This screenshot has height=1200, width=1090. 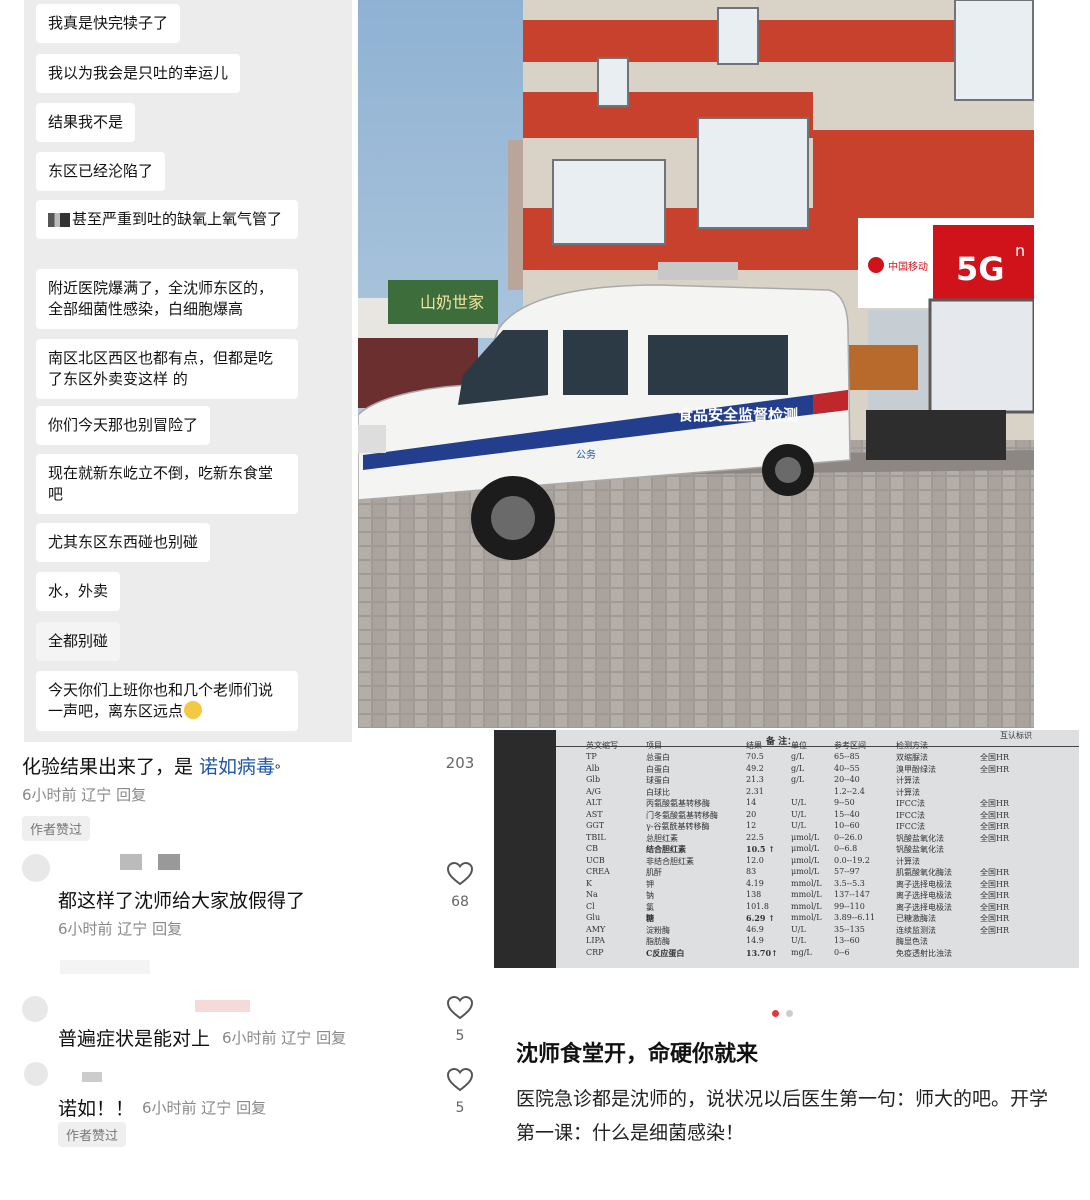 I want to click on report-cell: TBIL, so click(x=596, y=837).